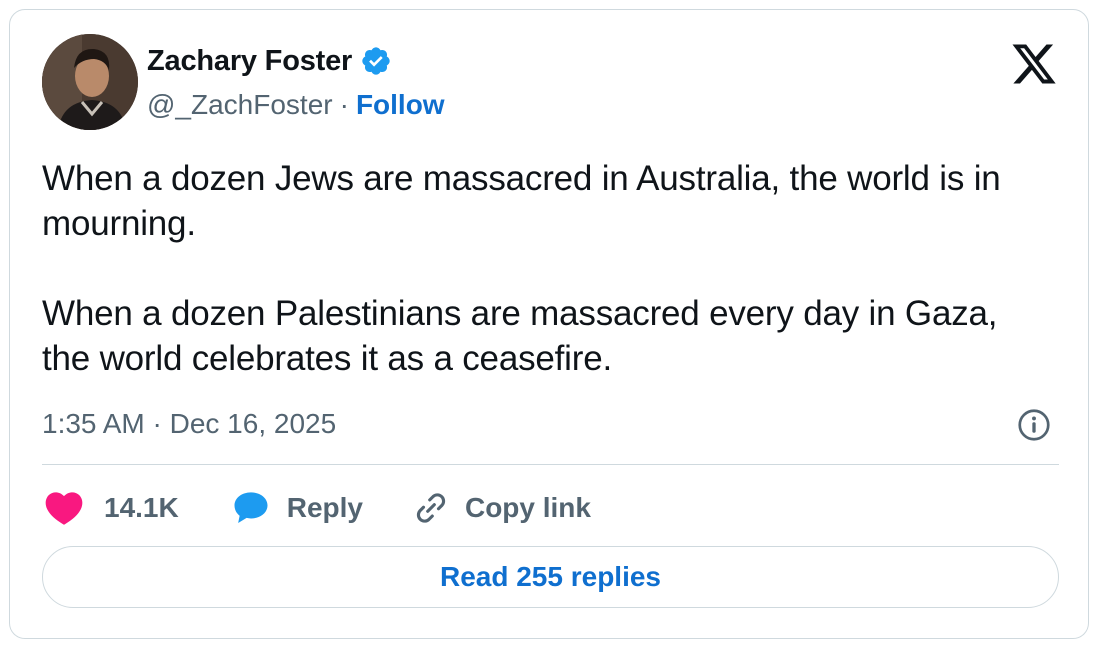 This screenshot has width=1100, height=654. What do you see at coordinates (141, 507) in the screenshot?
I see `like-count: 14.1K` at bounding box center [141, 507].